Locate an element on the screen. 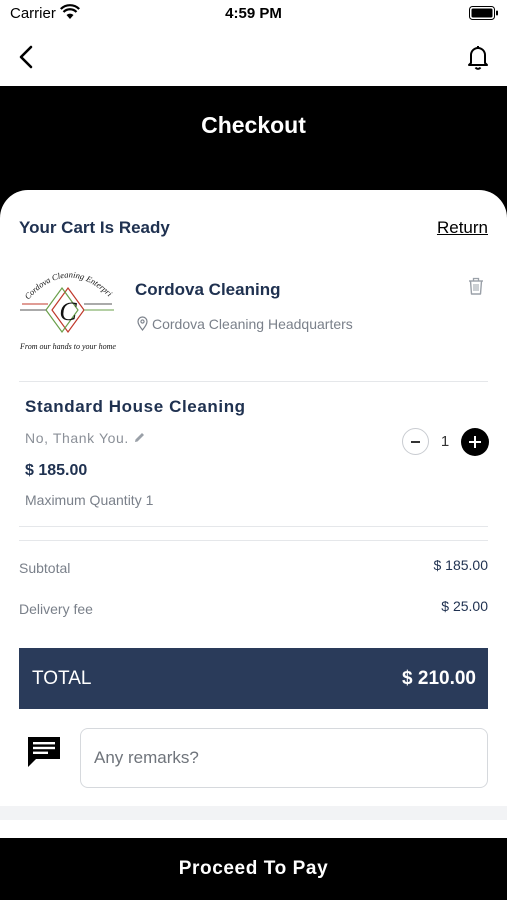 Image resolution: width=507 pixels, height=900 pixels. total-value: $ 210.00 is located at coordinates (439, 678).